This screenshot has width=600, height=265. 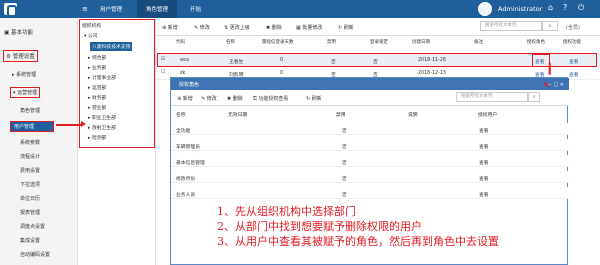 What do you see at coordinates (309, 27) in the screenshot?
I see `batch-edit-button: ▦ 批量修改` at bounding box center [309, 27].